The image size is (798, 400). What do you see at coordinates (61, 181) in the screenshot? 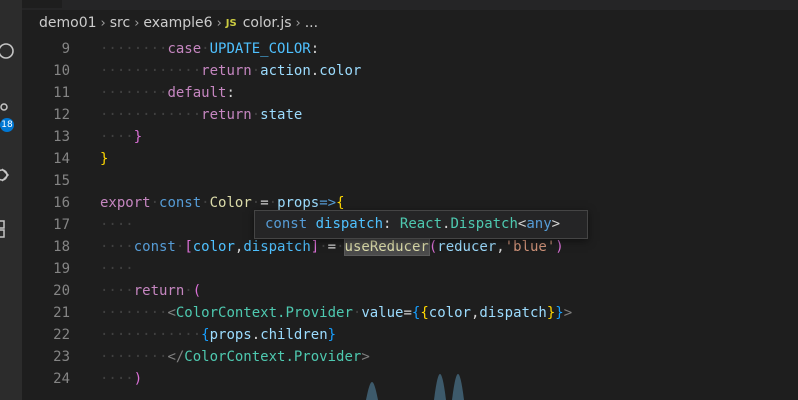
I see `line-number: 15` at bounding box center [61, 181].